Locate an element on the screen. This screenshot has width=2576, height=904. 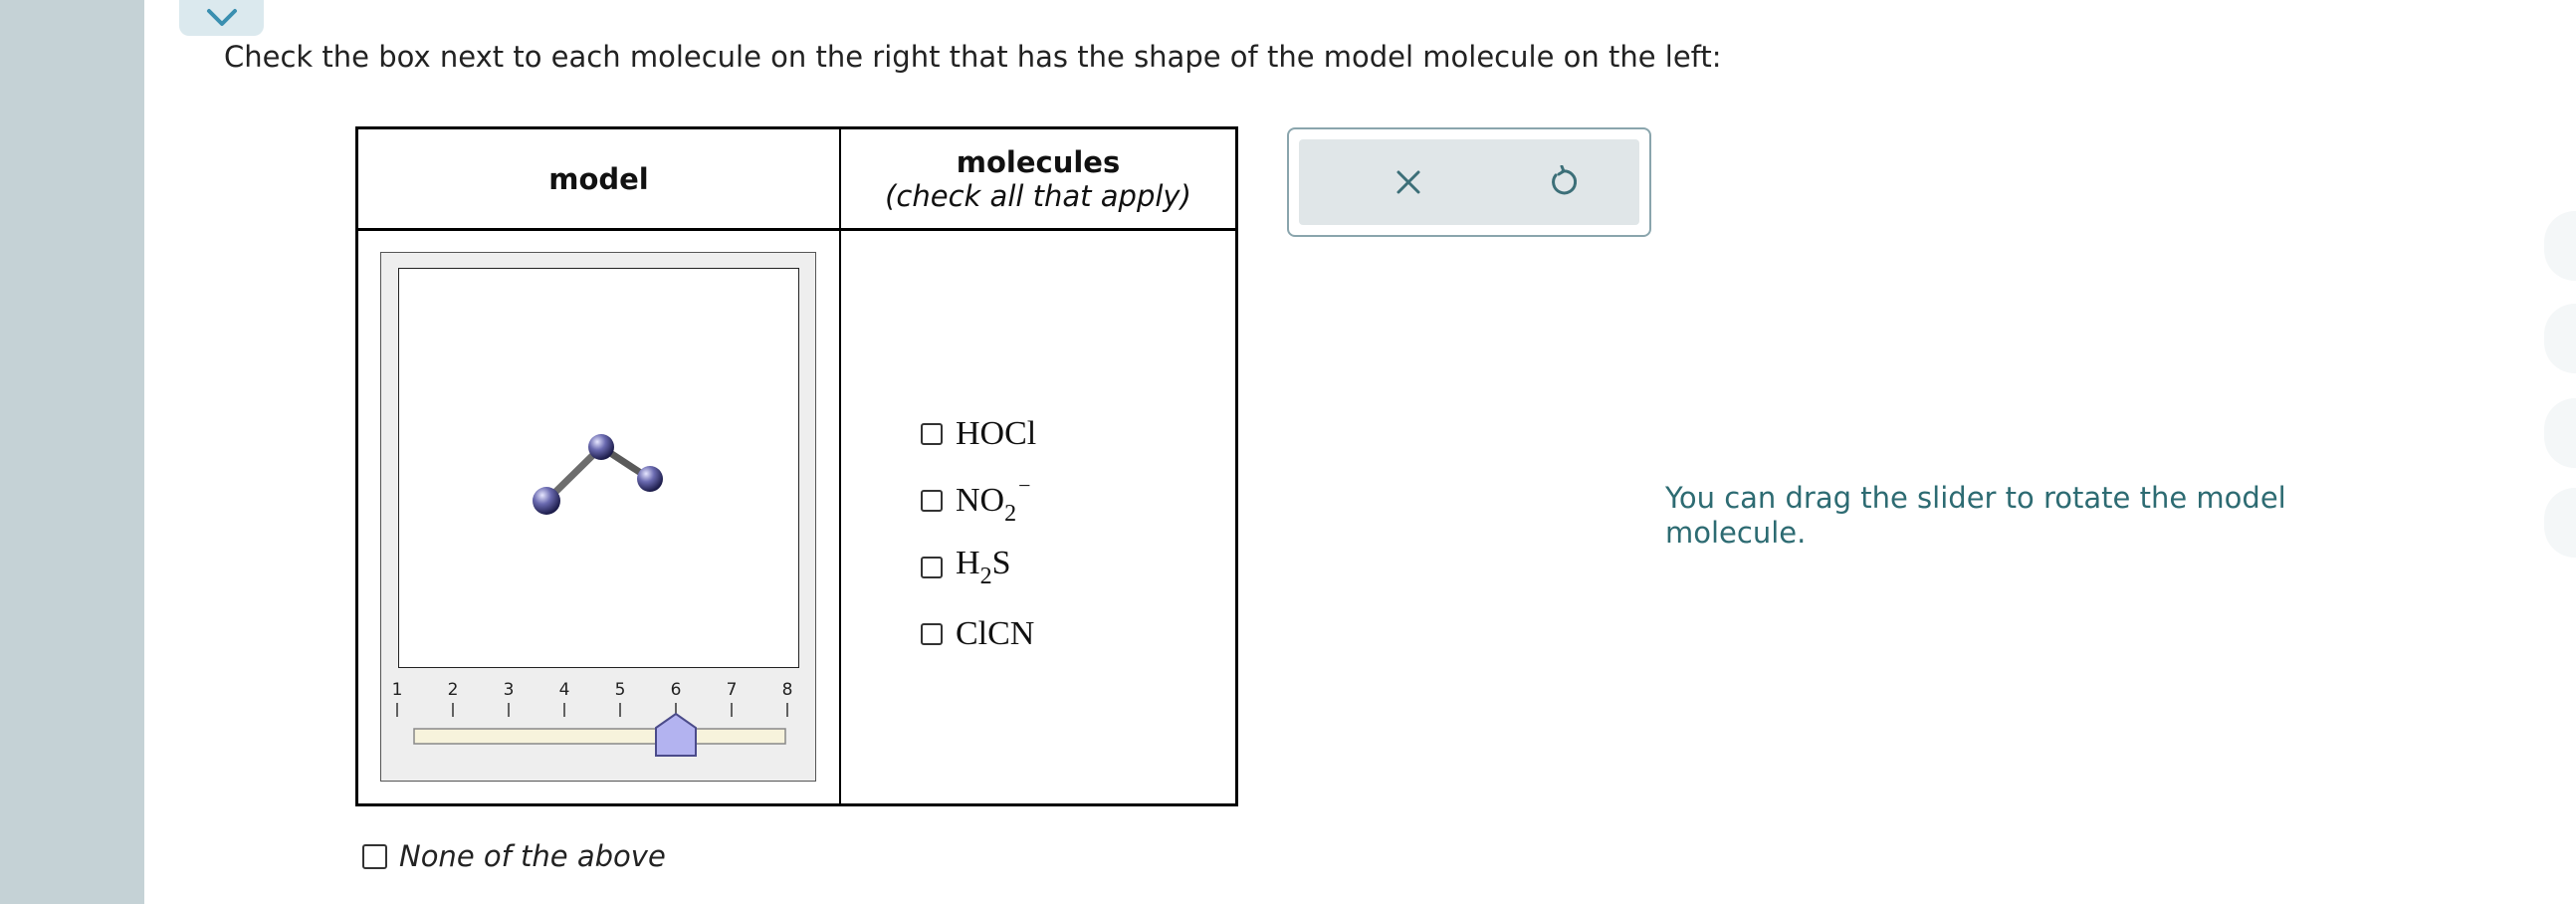
molecule-option-hocl: HOCl is located at coordinates (978, 433).